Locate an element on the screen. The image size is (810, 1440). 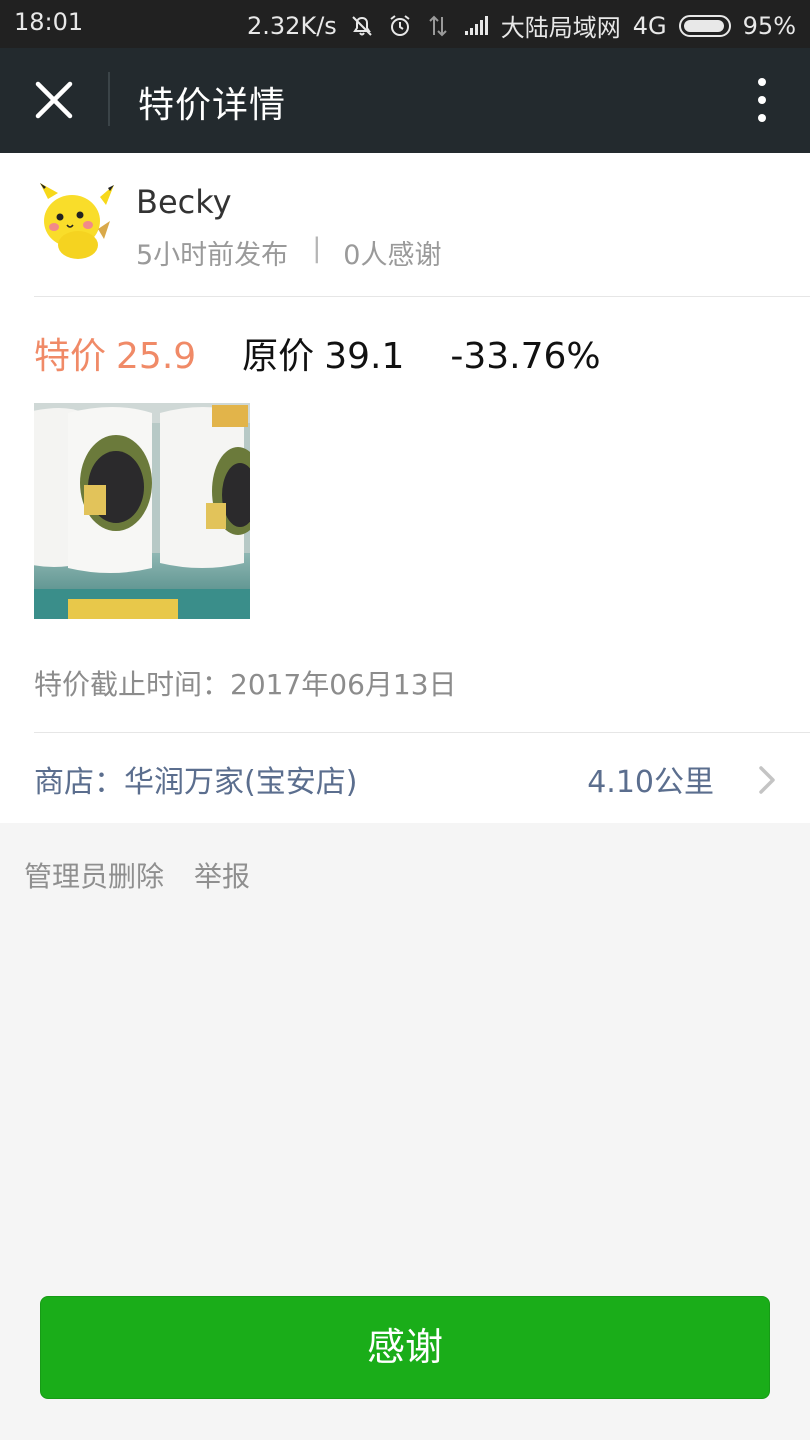
admin-delete-link: 管理员删除 is located at coordinates (94, 875).